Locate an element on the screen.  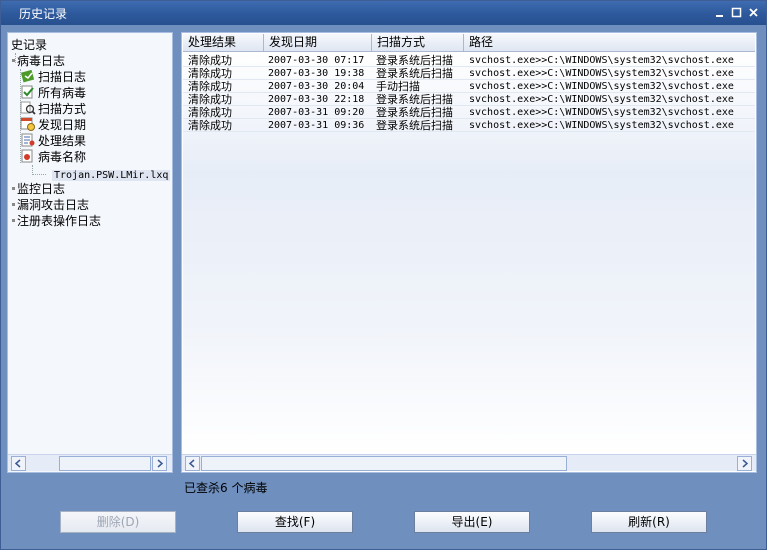
tree-item-label: 监控日志 is located at coordinates (41, 189).